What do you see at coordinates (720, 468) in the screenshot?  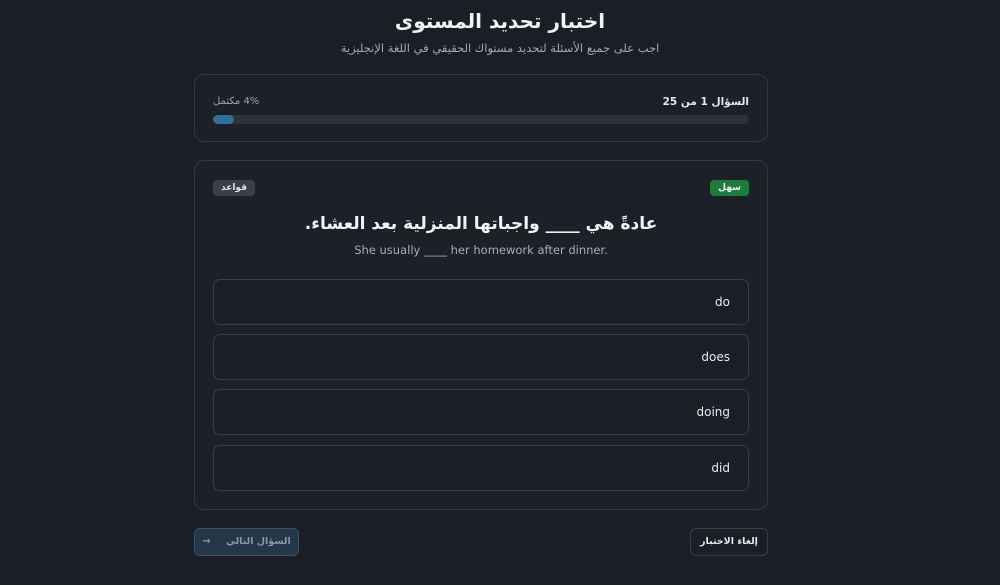 I see `answer-option-label: did` at bounding box center [720, 468].